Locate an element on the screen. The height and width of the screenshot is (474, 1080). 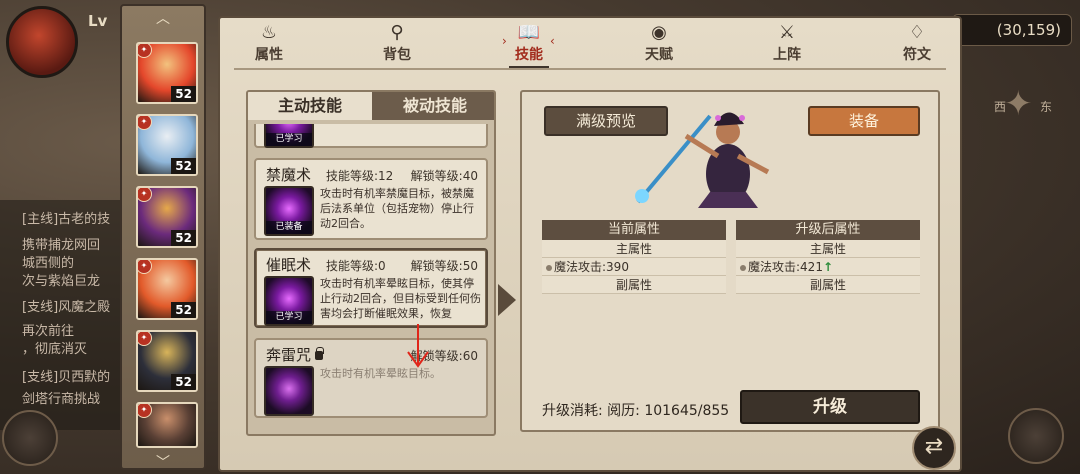
skill-card: 已学习 。 is located at coordinates (371, 136).